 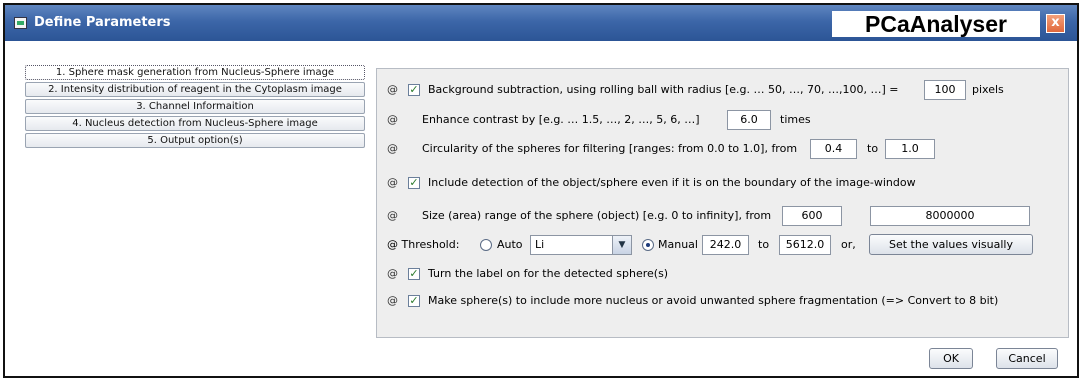 What do you see at coordinates (950, 216) in the screenshot?
I see `size-to-input: 8000000` at bounding box center [950, 216].